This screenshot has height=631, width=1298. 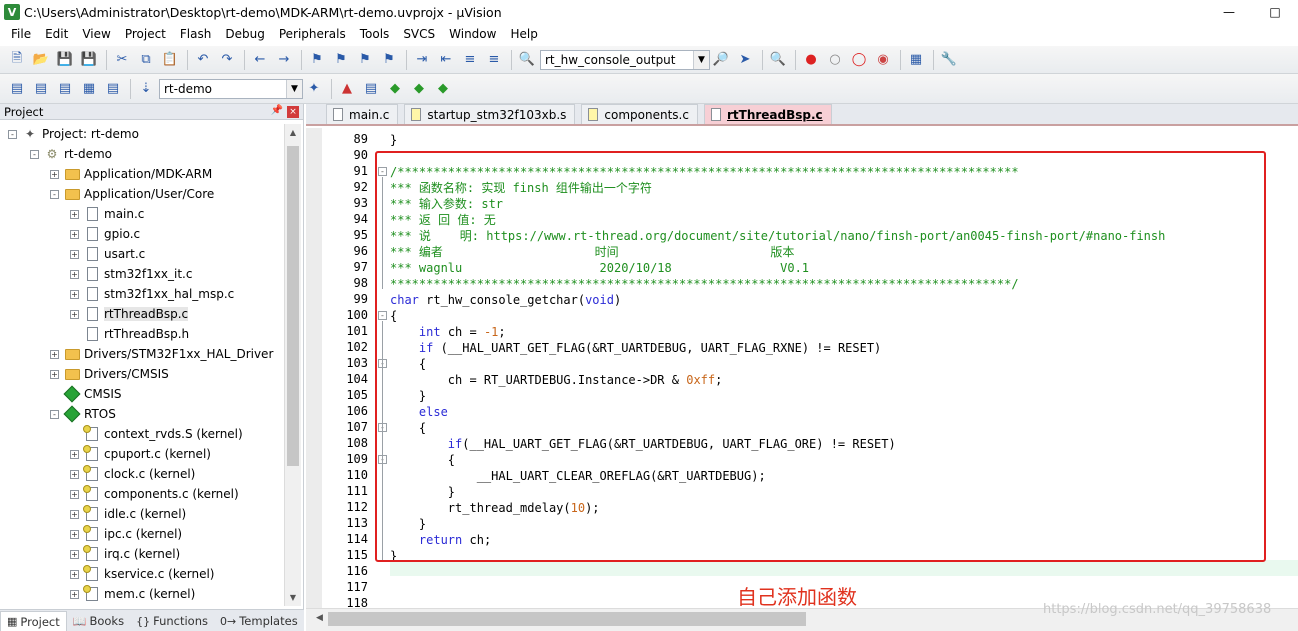 I want to click on bookmark-icon: ⚑, so click(x=317, y=60).